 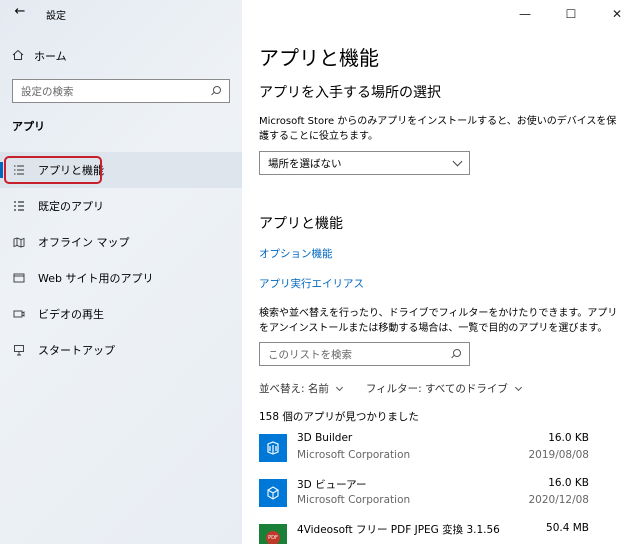 I want to click on optional-features-link: オプション機能, so click(x=296, y=253).